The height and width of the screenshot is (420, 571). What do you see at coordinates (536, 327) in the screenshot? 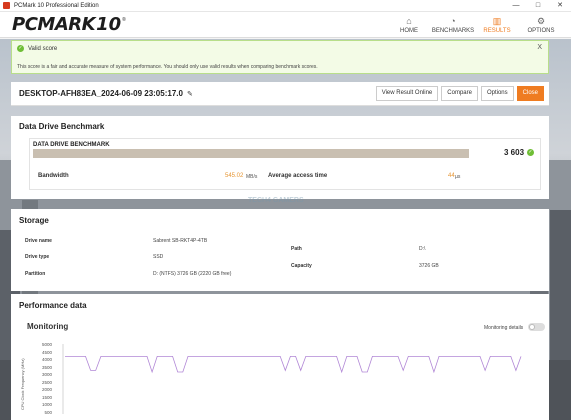
I see `monitoring-details-toggle` at bounding box center [536, 327].